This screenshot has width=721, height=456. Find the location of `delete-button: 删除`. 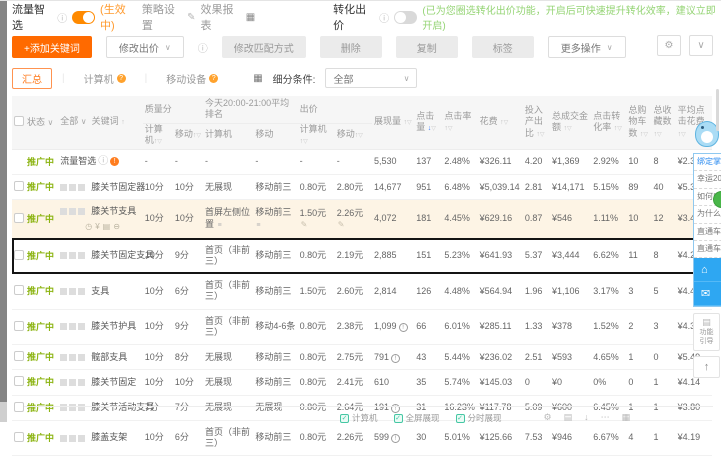

delete-button: 删除 is located at coordinates (350, 47).